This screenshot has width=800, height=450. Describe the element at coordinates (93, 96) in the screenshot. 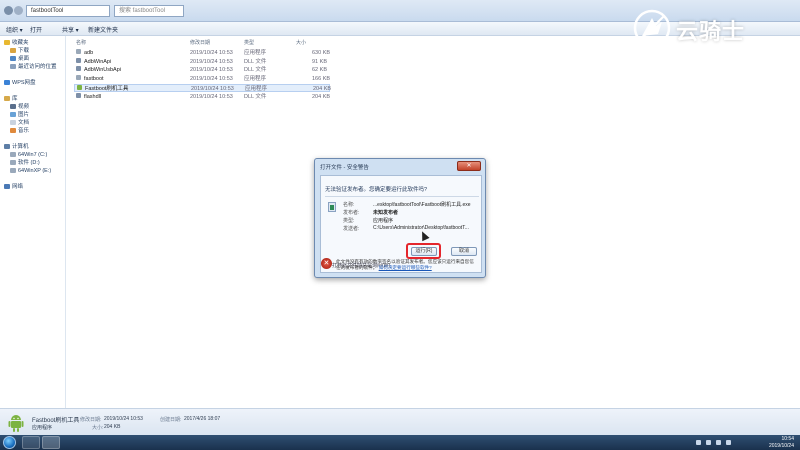

I see `file-name: flashdll` at that location.